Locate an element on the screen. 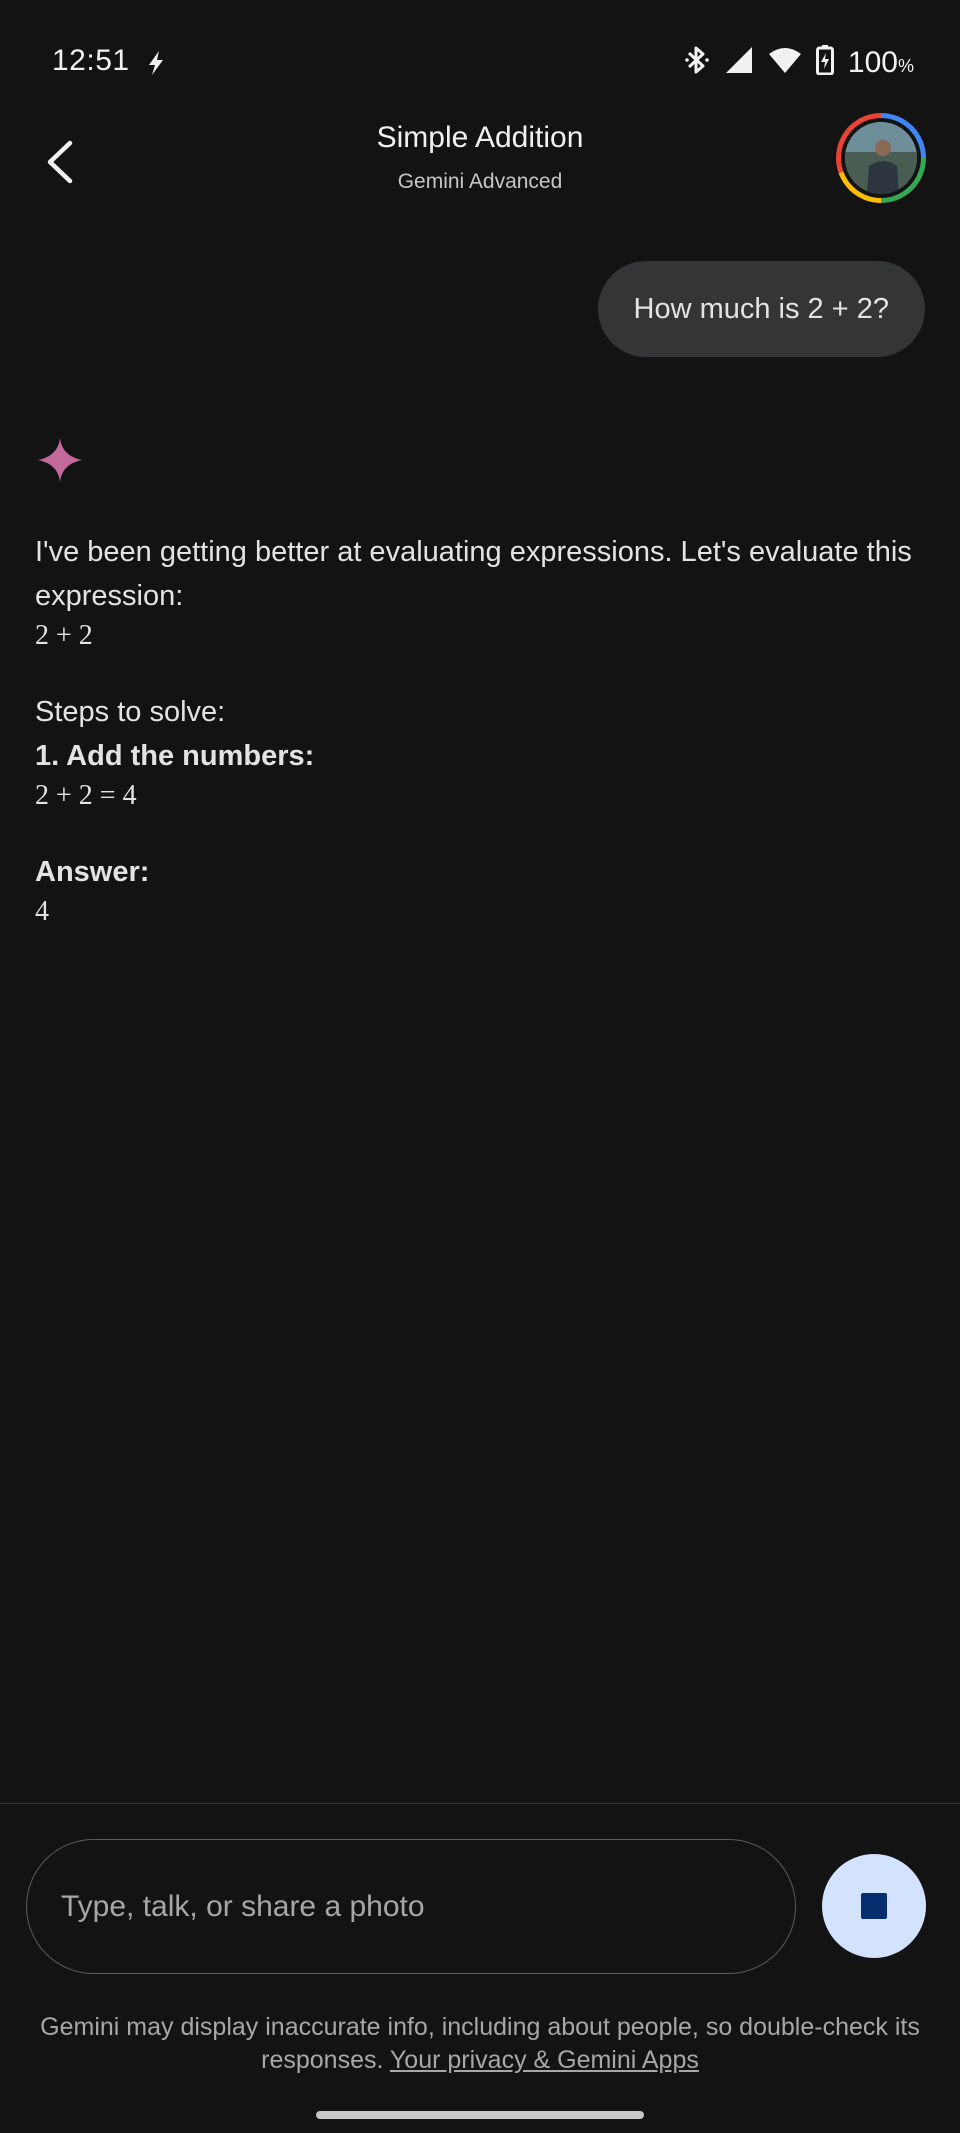  bluetooth-icon is located at coordinates (697, 62).